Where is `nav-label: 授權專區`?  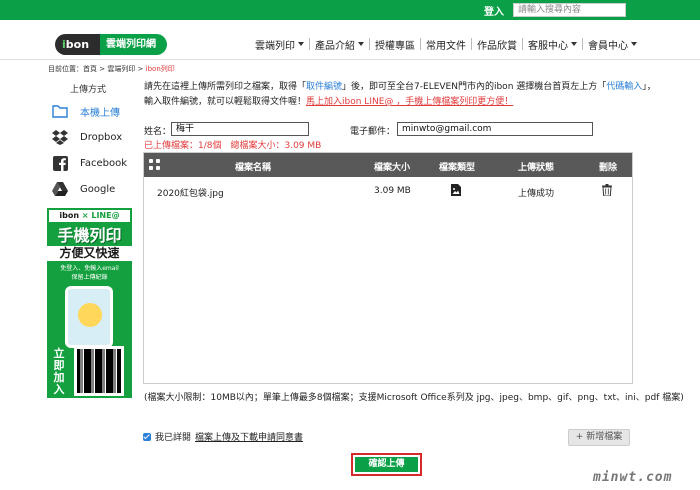
nav-label: 授權專區 is located at coordinates (395, 46).